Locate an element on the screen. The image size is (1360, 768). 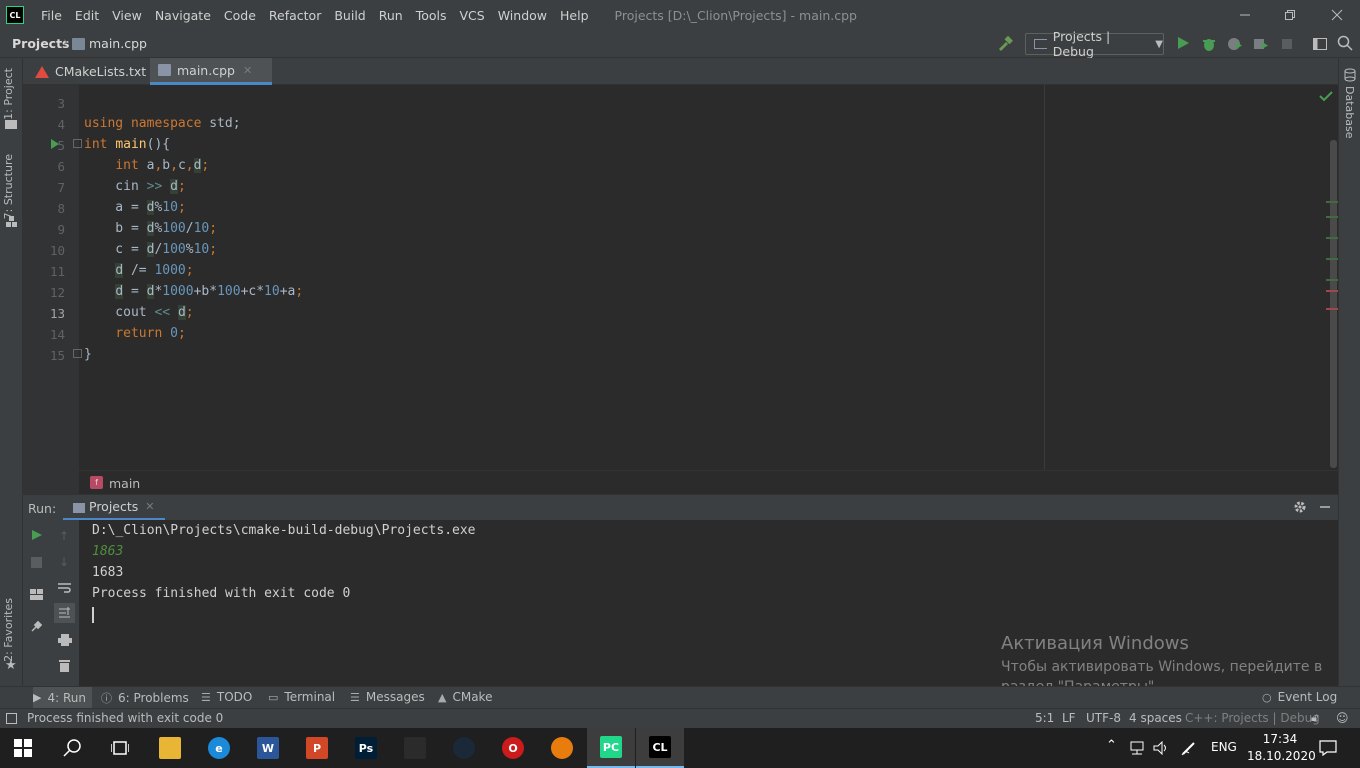
maximize-icon is located at coordinates (1290, 15).